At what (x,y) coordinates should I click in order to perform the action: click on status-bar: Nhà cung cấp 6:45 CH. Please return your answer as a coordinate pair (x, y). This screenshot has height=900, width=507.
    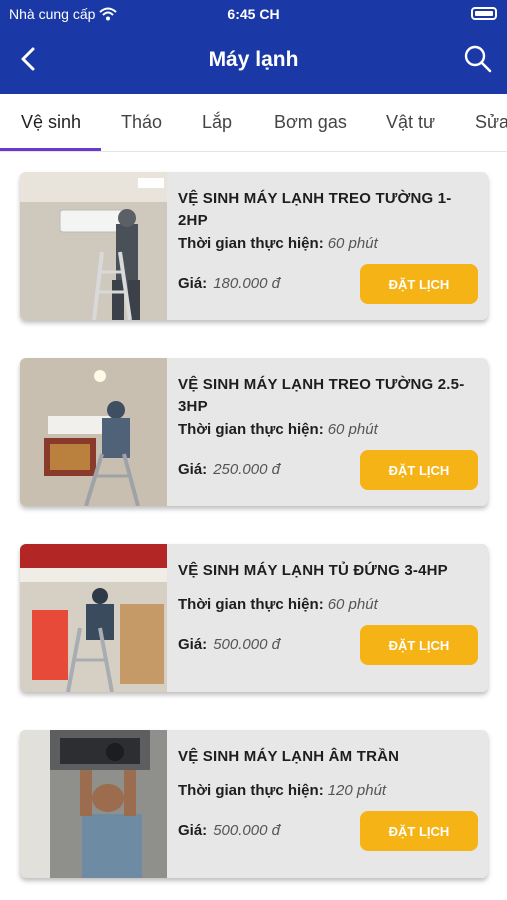
    Looking at the image, I should click on (253, 14).